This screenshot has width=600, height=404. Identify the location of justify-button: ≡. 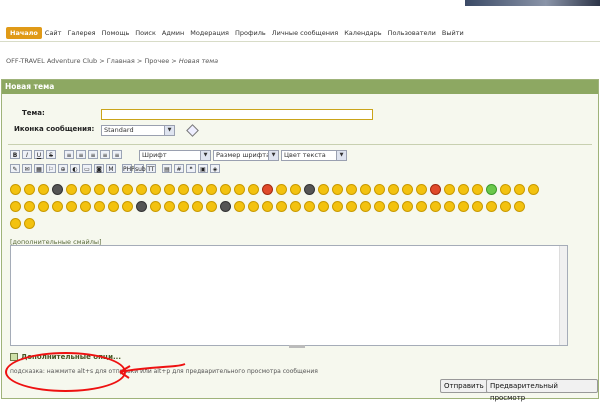
(105, 154).